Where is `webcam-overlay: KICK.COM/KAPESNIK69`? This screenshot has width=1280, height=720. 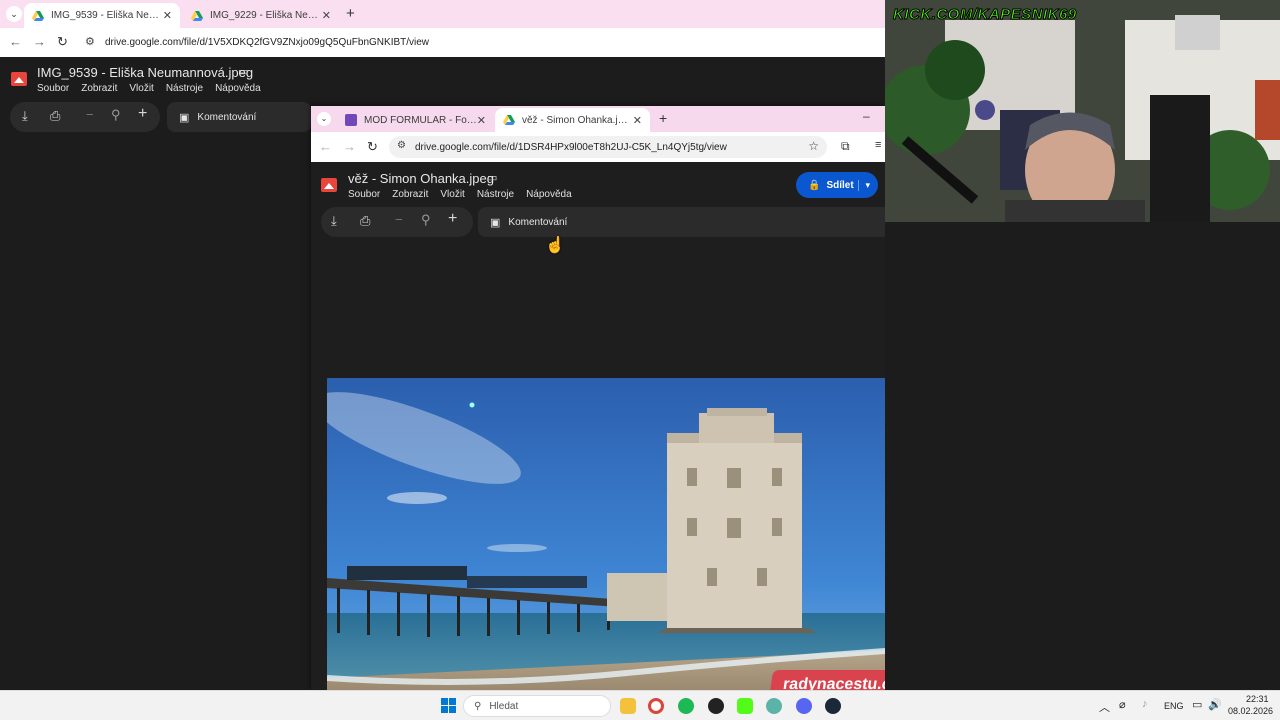 webcam-overlay: KICK.COM/KAPESNIK69 is located at coordinates (1082, 111).